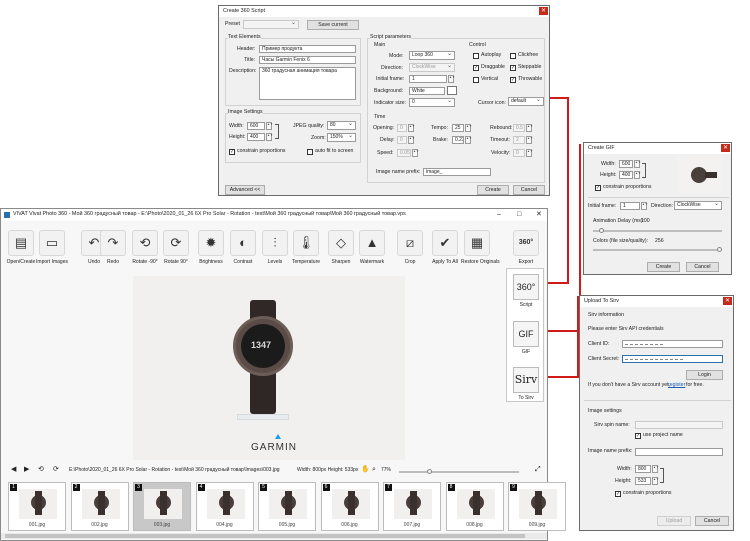 This screenshot has height=541, width=750. I want to click on tool-open-create: ▤ Open/Create, so click(21, 252).